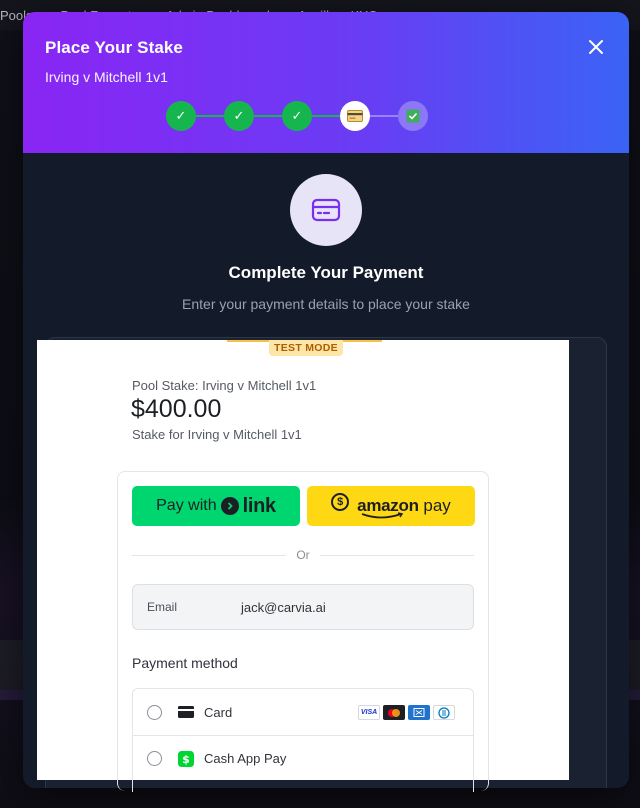 The image size is (640, 808). I want to click on amex-icon, so click(419, 712).